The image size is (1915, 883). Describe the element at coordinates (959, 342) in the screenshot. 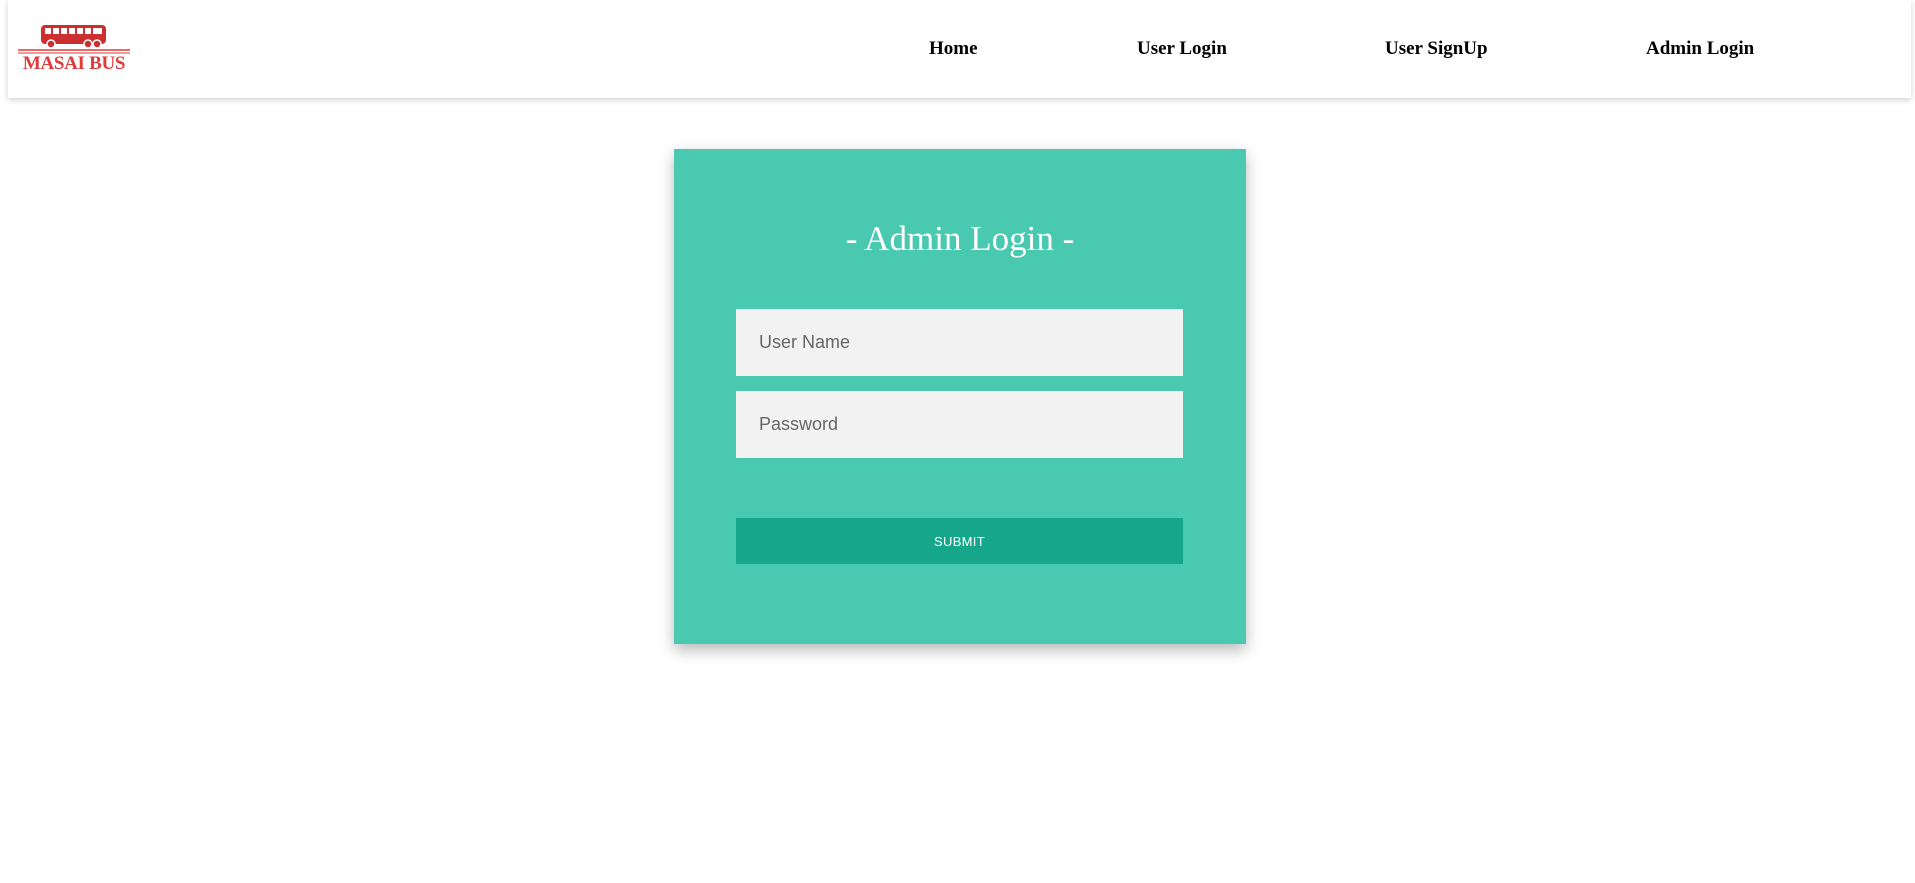

I see `username-input` at that location.